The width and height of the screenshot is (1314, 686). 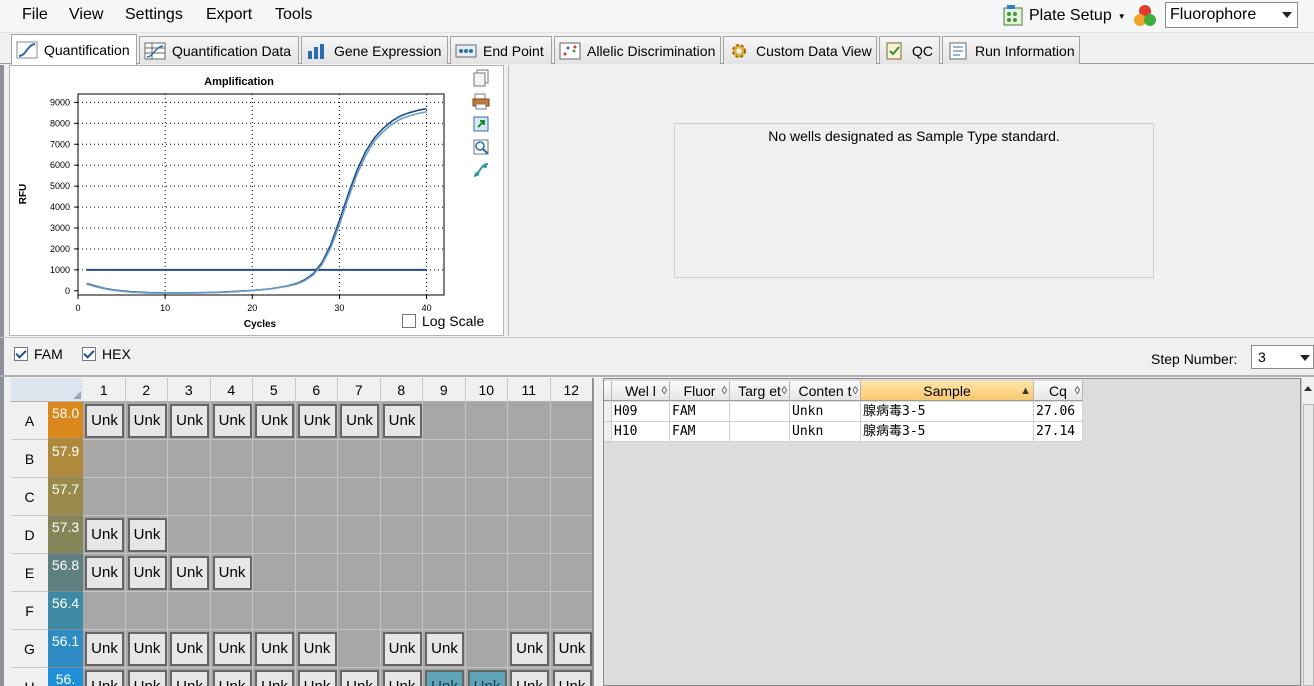 What do you see at coordinates (189, 390) in the screenshot?
I see `plate-column-header: 3` at bounding box center [189, 390].